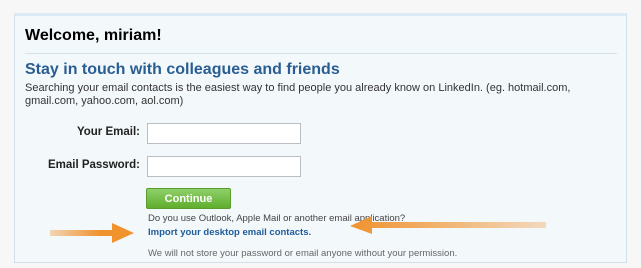 Image resolution: width=641 pixels, height=268 pixels. What do you see at coordinates (224, 133) in the screenshot?
I see `email-field` at bounding box center [224, 133].